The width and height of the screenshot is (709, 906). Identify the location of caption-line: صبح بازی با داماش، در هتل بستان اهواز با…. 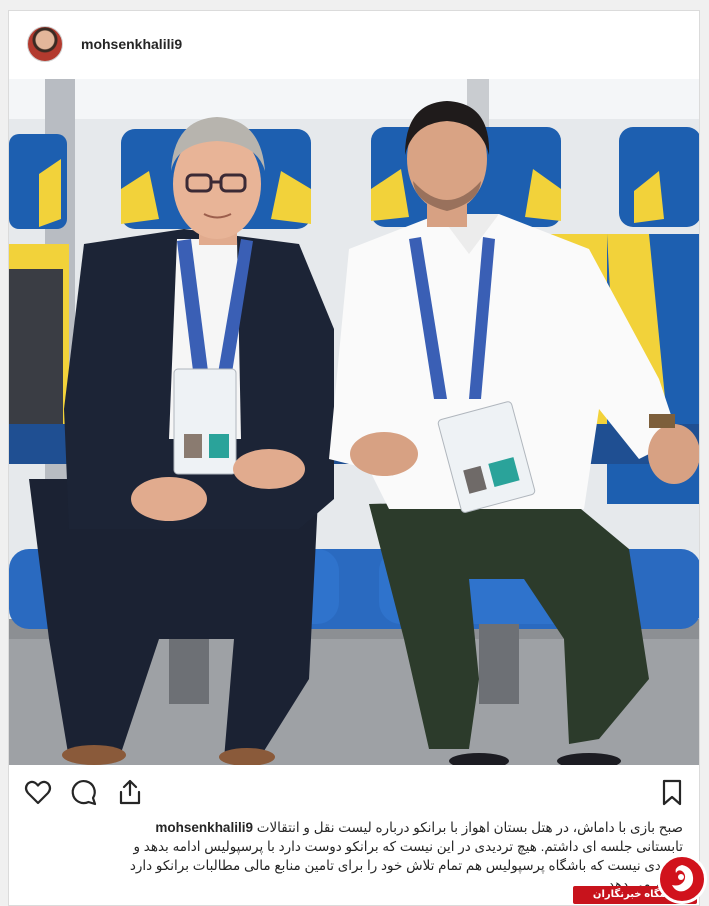
(354, 827).